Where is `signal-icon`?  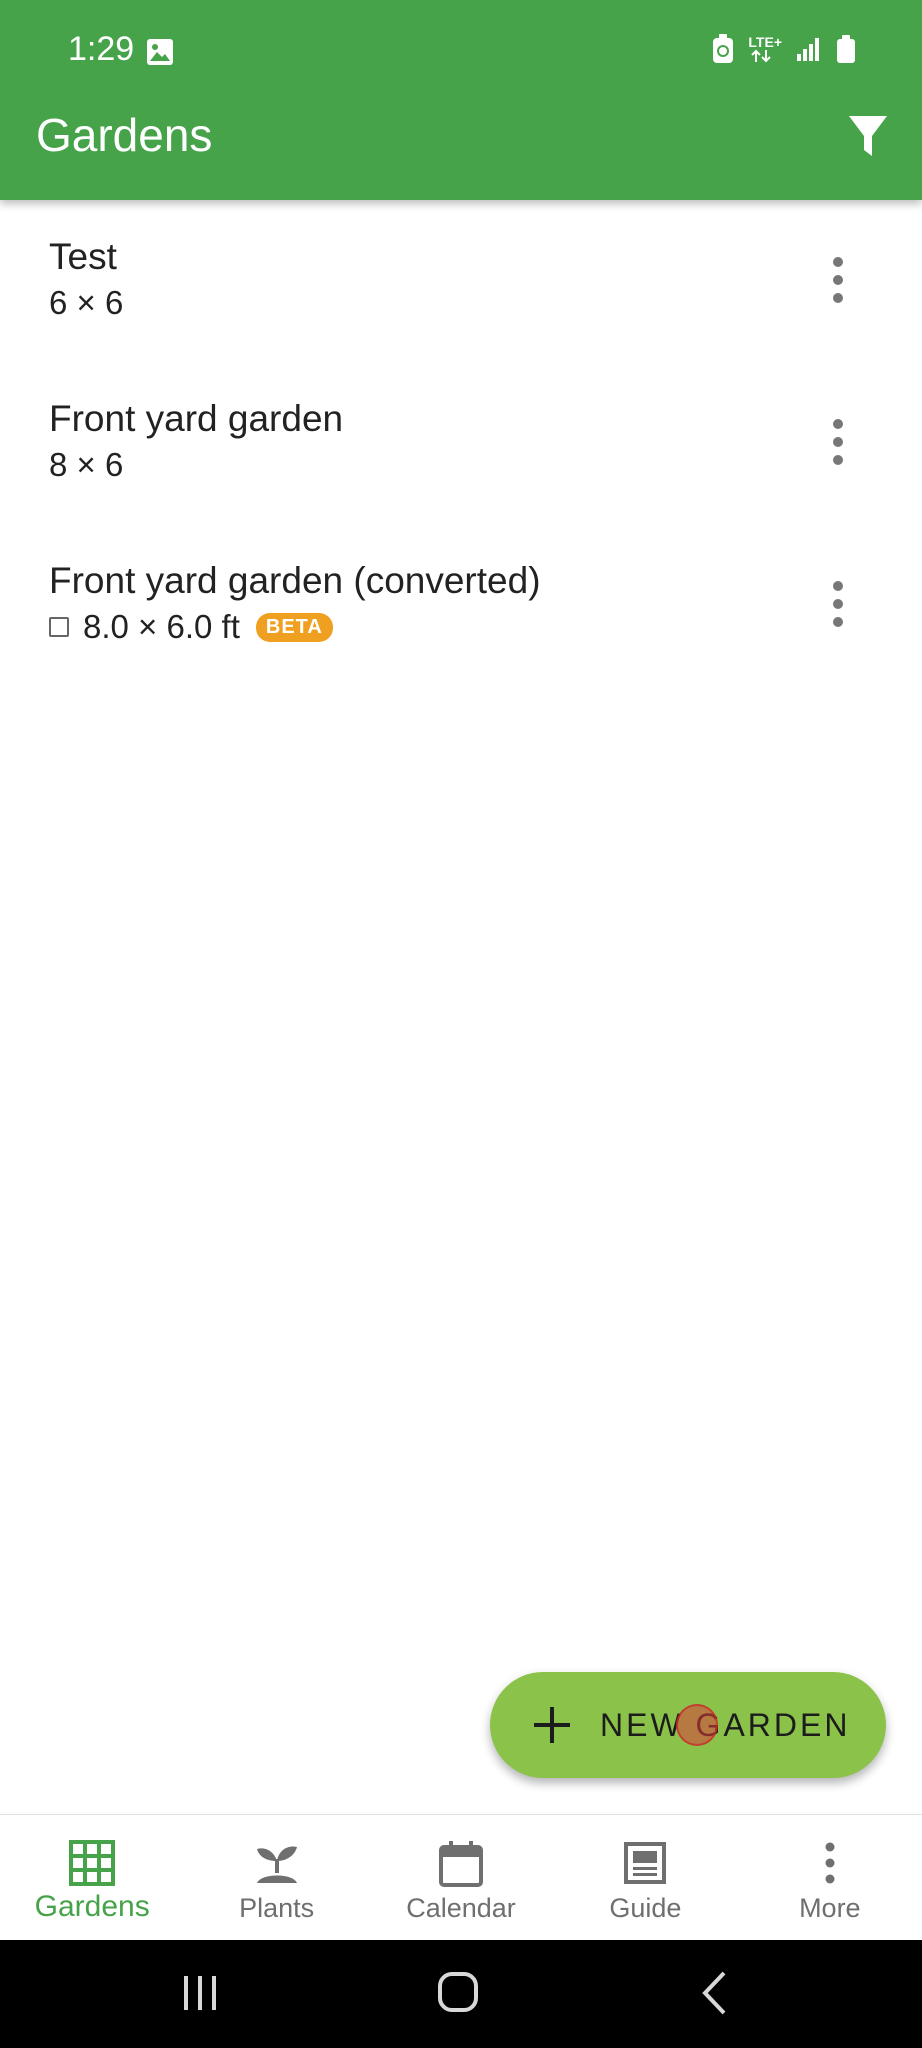 signal-icon is located at coordinates (808, 49).